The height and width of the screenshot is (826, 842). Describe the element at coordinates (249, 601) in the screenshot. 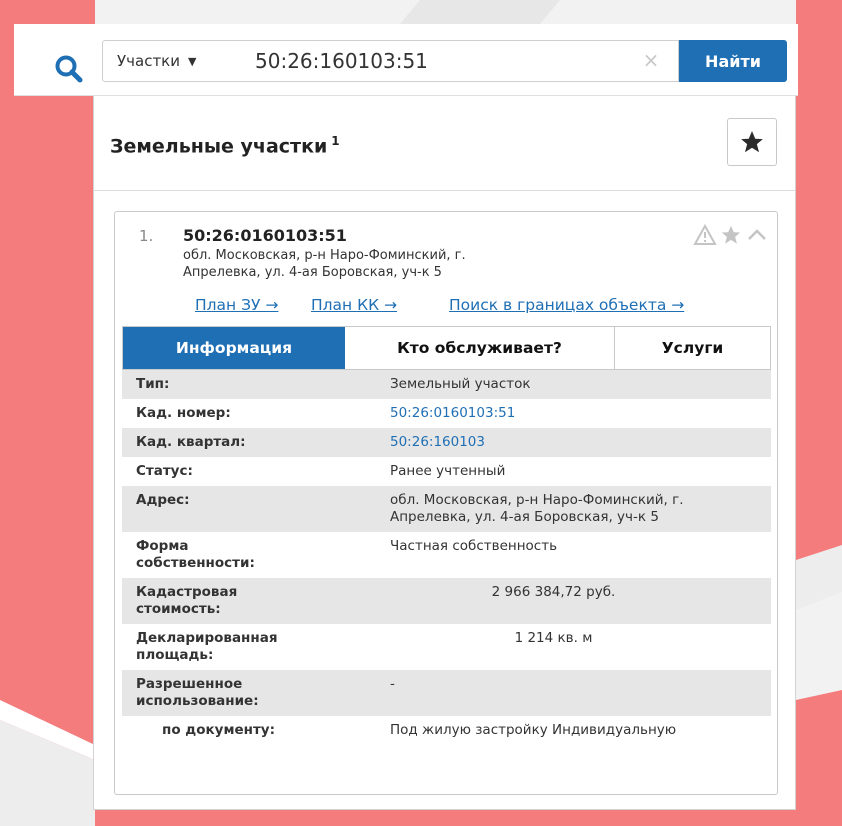

I see `cost-label: Кадастровая стоимость:` at that location.